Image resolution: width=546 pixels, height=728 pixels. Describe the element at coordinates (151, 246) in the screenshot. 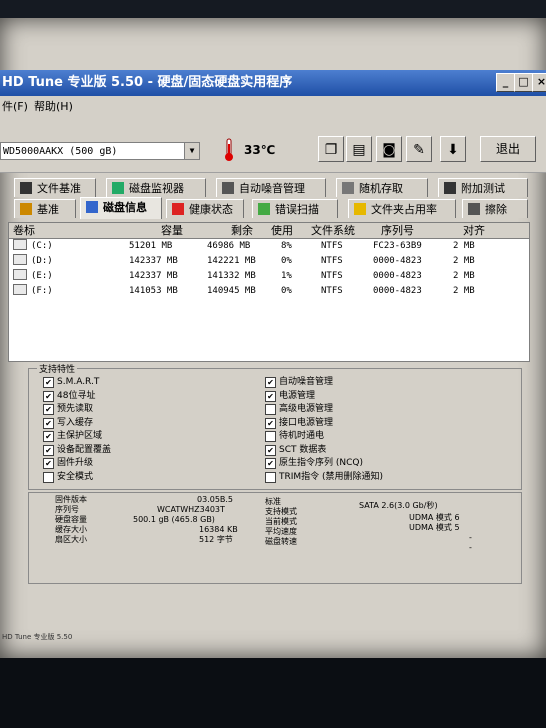

I see `cell: 51201 MB` at that location.